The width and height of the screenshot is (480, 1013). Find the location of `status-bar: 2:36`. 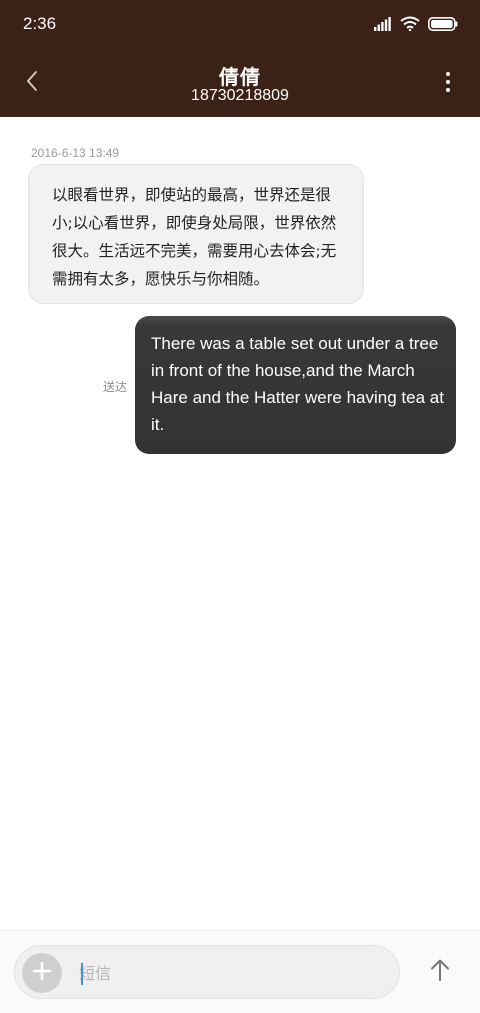

status-bar: 2:36 is located at coordinates (240, 26).